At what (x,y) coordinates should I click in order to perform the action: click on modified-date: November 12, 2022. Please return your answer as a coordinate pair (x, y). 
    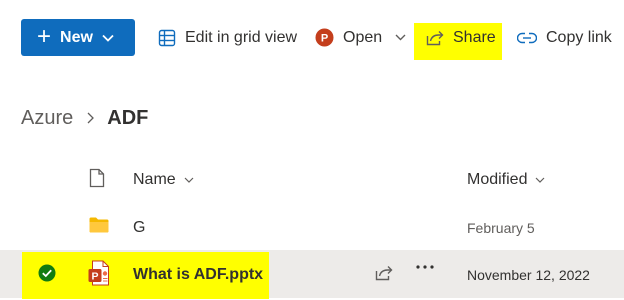
    Looking at the image, I should click on (528, 275).